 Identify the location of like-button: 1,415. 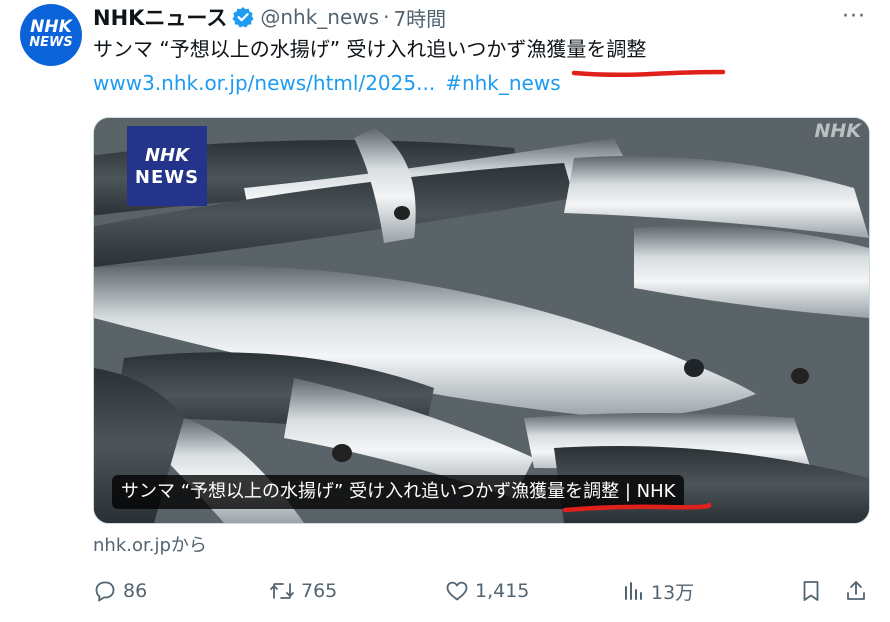
(487, 591).